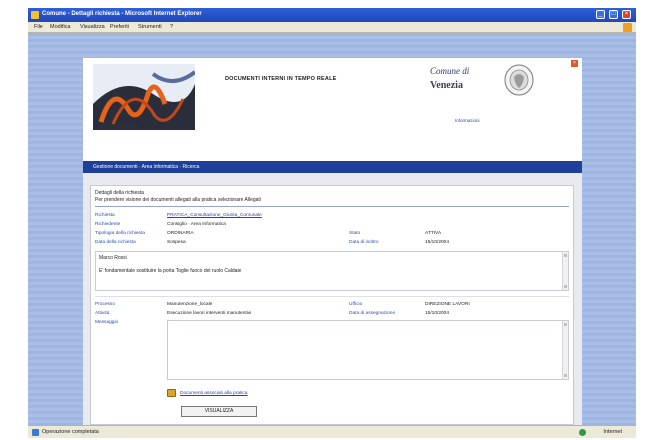  What do you see at coordinates (368, 350) in the screenshot?
I see `messaggio-textarea` at bounding box center [368, 350].